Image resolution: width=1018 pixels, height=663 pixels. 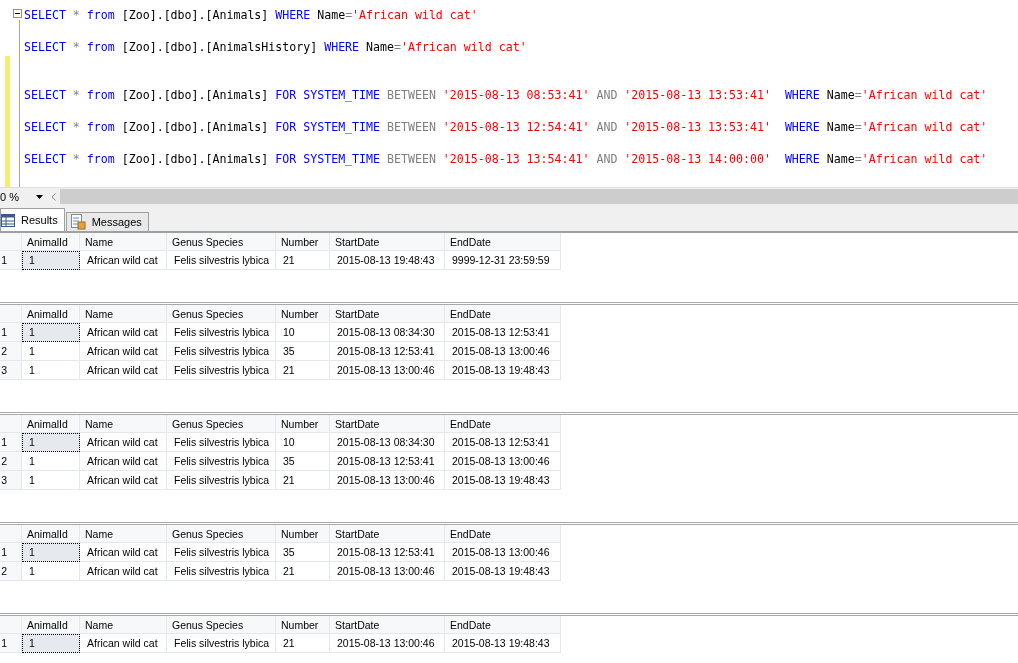 What do you see at coordinates (107, 221) in the screenshot?
I see `tab: Messages` at bounding box center [107, 221].